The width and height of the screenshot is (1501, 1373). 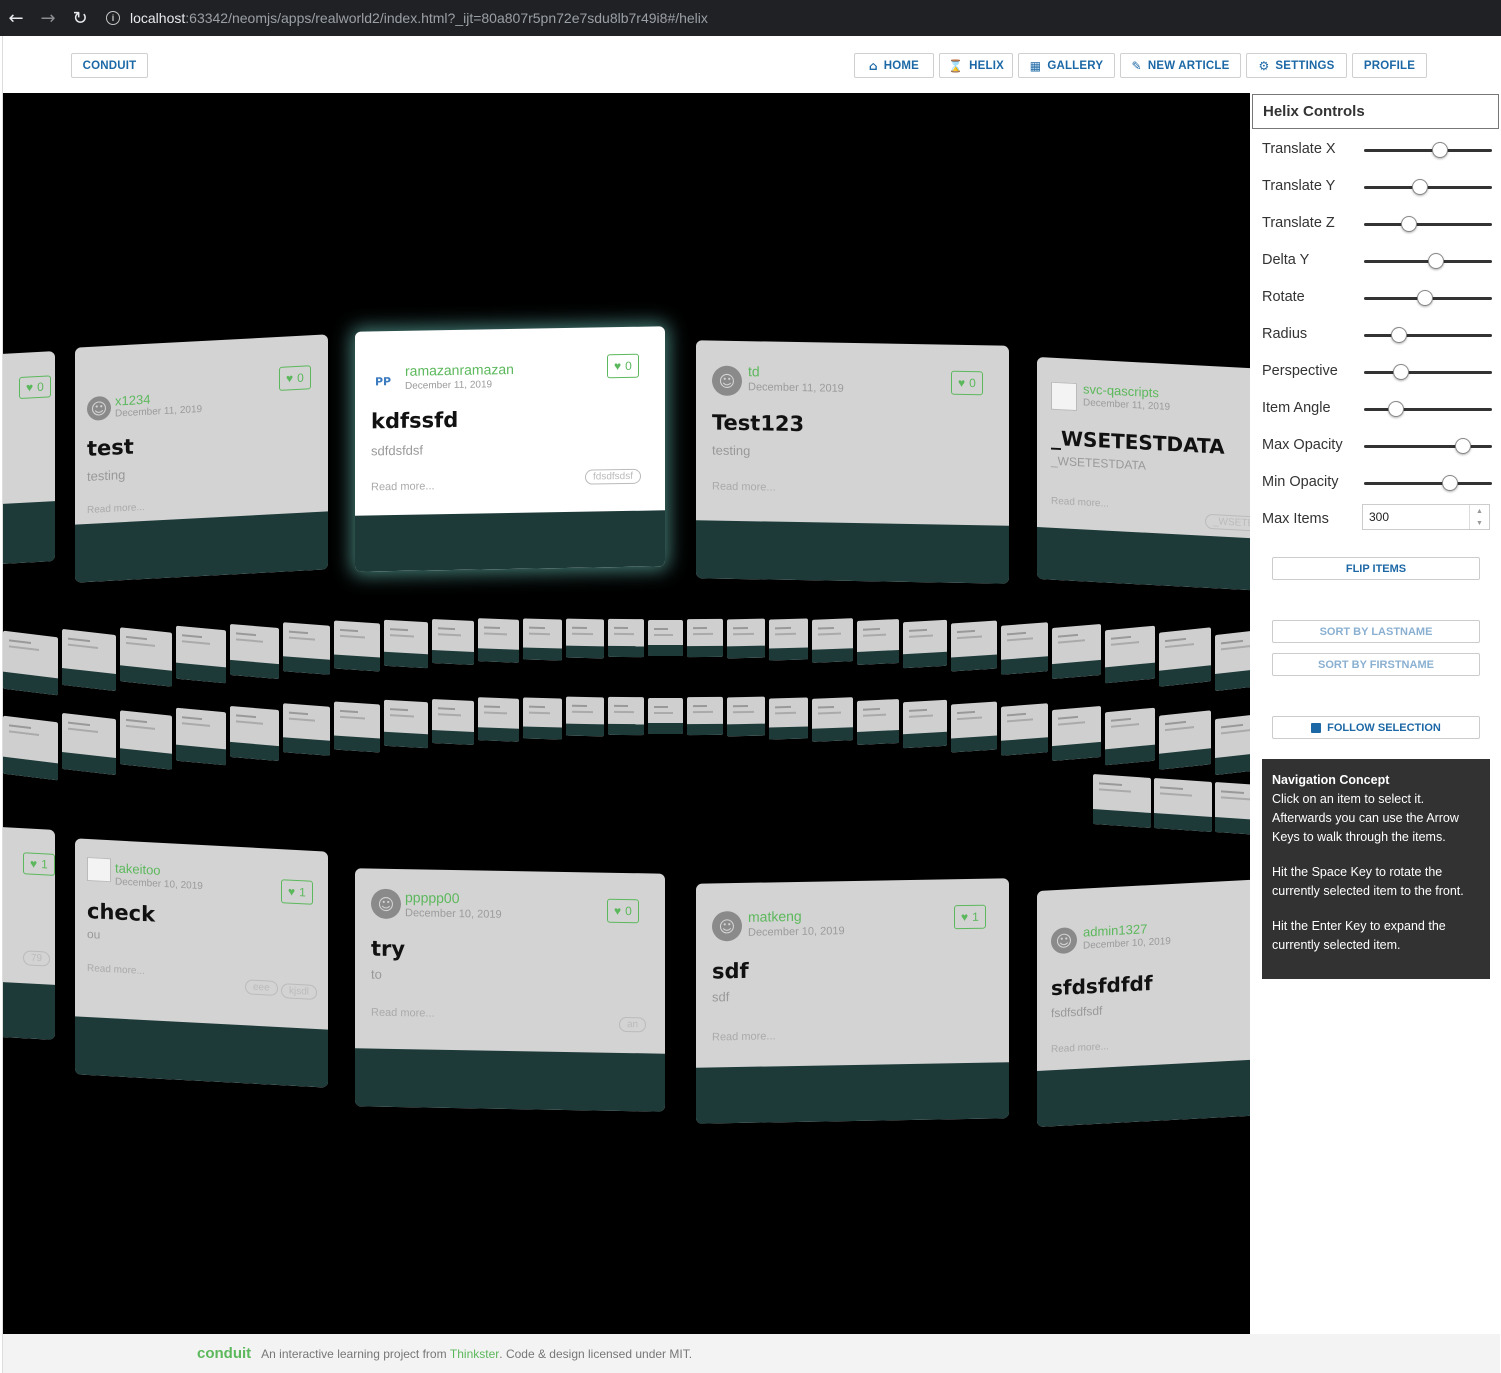 I want to click on tag-pill: fdsdfsdsf, so click(x=613, y=476).